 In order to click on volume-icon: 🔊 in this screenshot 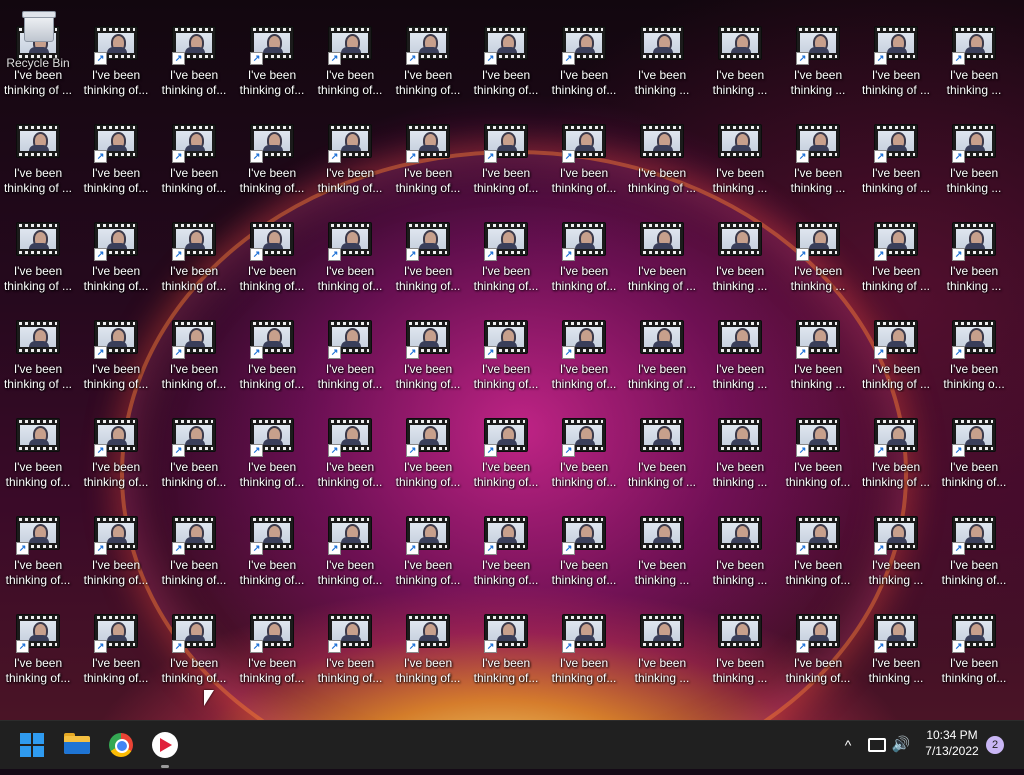, I will do `click(901, 745)`.